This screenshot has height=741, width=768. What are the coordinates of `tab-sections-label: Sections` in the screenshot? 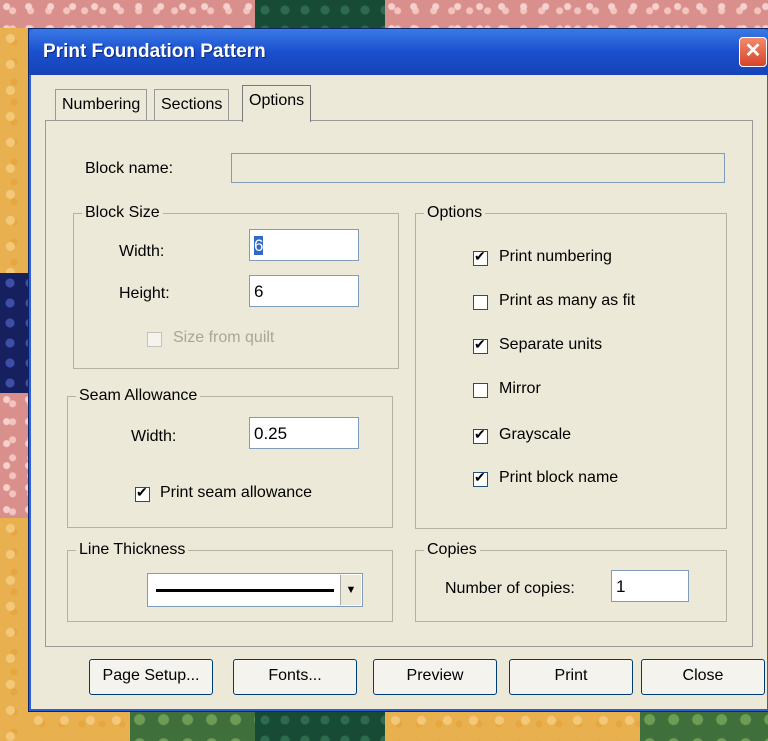 It's located at (192, 104).